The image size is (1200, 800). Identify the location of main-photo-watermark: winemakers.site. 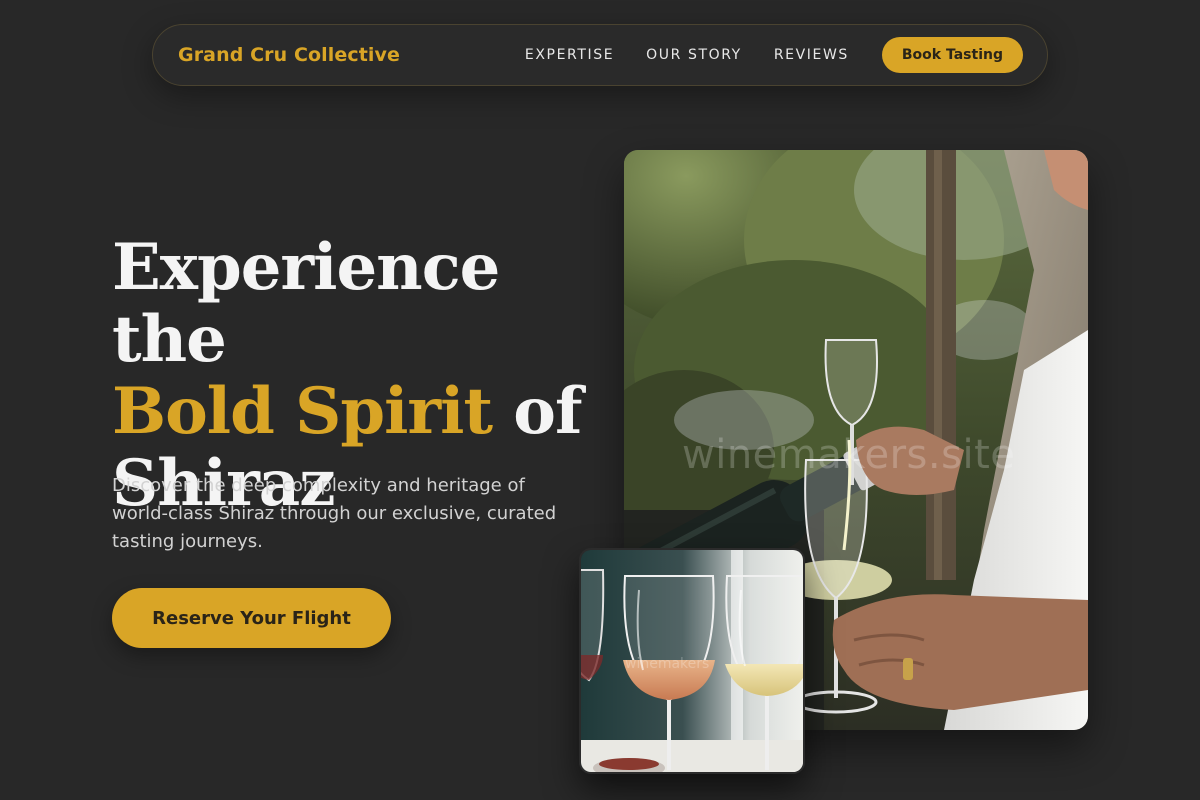
(848, 455).